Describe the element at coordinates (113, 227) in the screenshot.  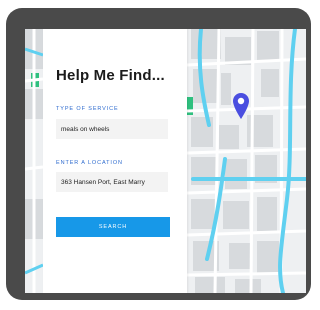
I see `search-button: SEARCH` at that location.